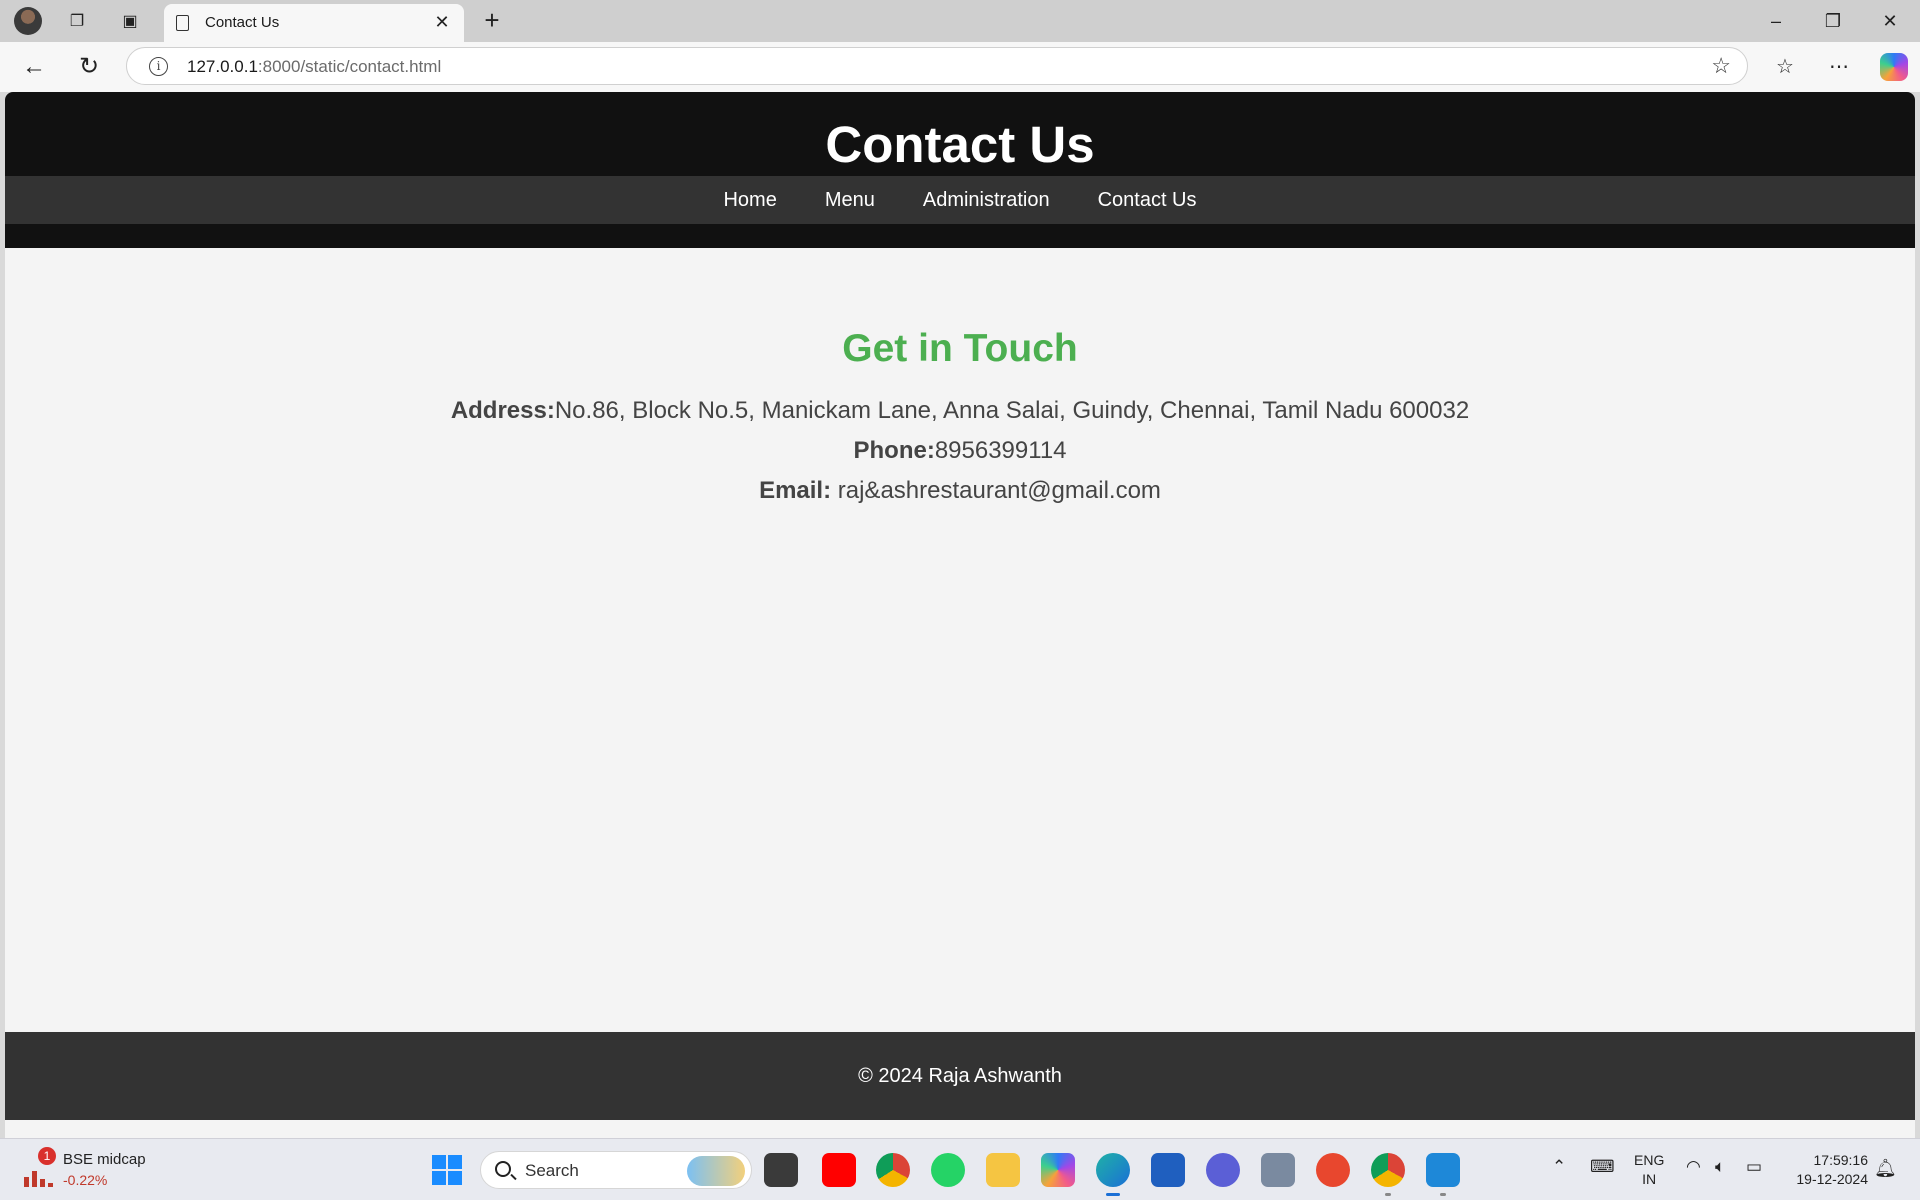 This screenshot has width=1920, height=1200. I want to click on battery-icon: ▭, so click(1754, 1167).